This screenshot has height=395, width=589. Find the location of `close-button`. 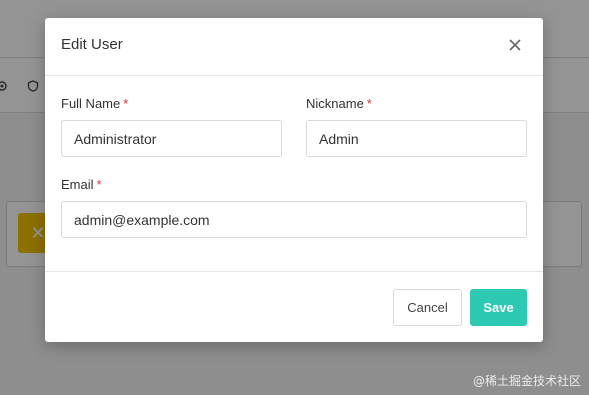

close-button is located at coordinates (515, 45).